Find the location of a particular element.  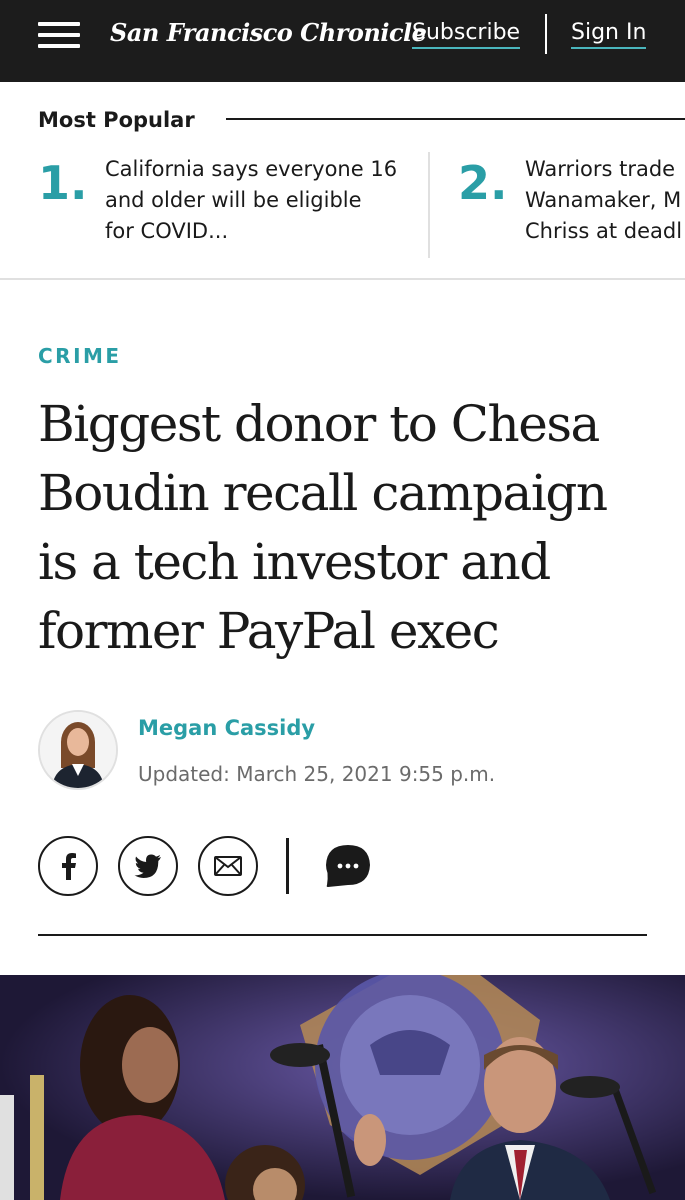

section-label: CRIME is located at coordinates (80, 356).